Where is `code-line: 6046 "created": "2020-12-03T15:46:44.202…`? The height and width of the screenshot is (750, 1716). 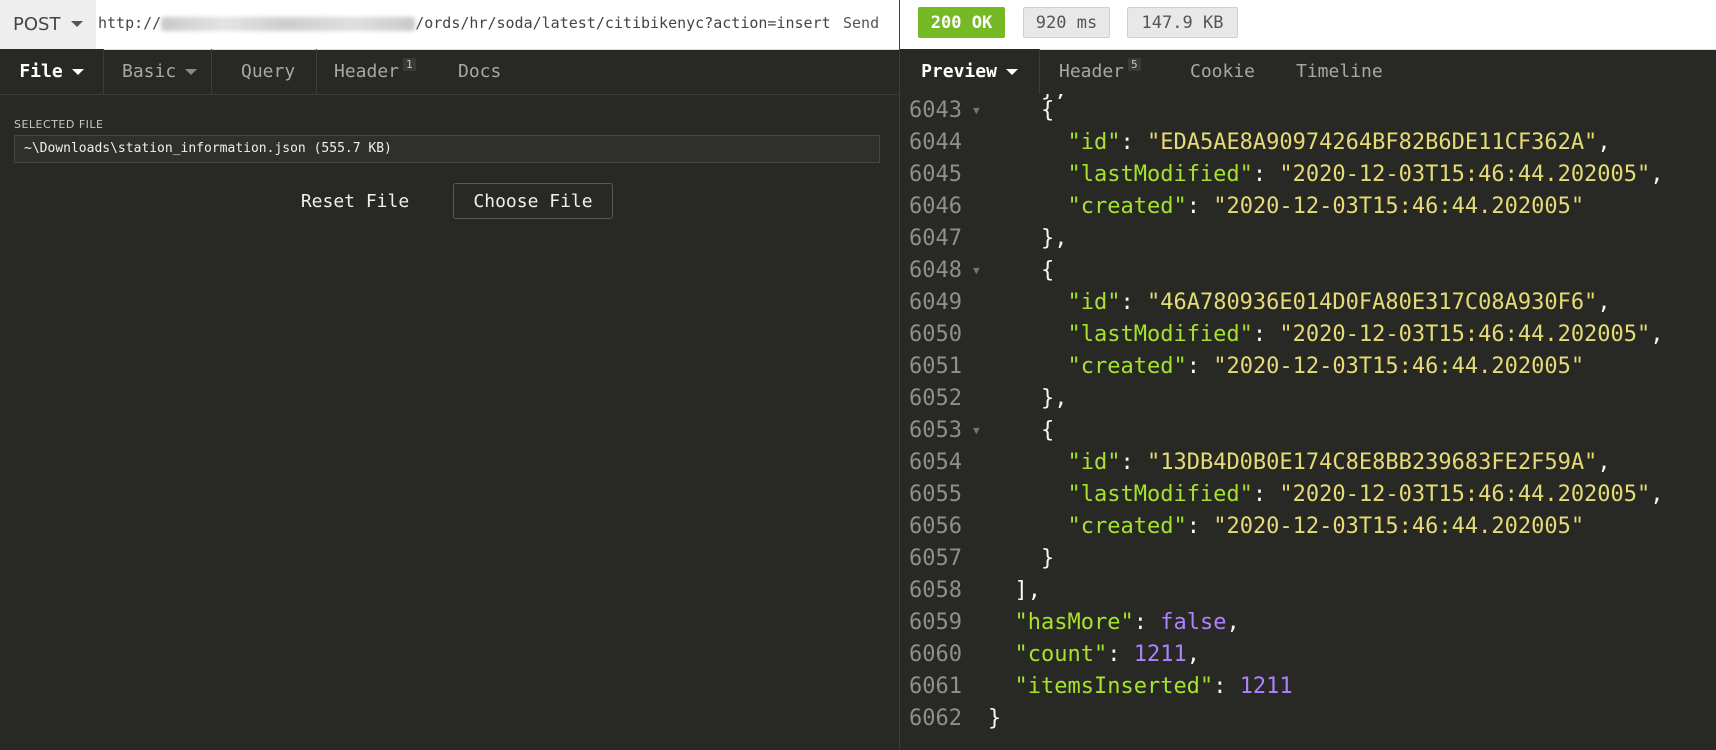
code-line: 6046 "created": "2020-12-03T15:46:44.202… is located at coordinates (1308, 207).